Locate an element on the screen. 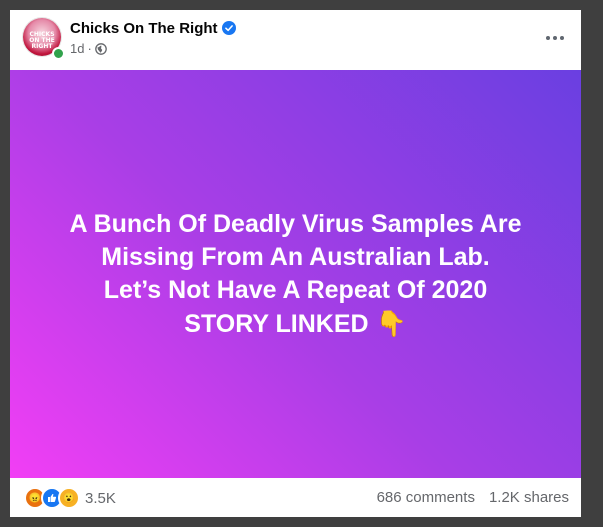  post-text-line-3: Let’s Not Have A Repeat Of 2020 is located at coordinates (295, 289).